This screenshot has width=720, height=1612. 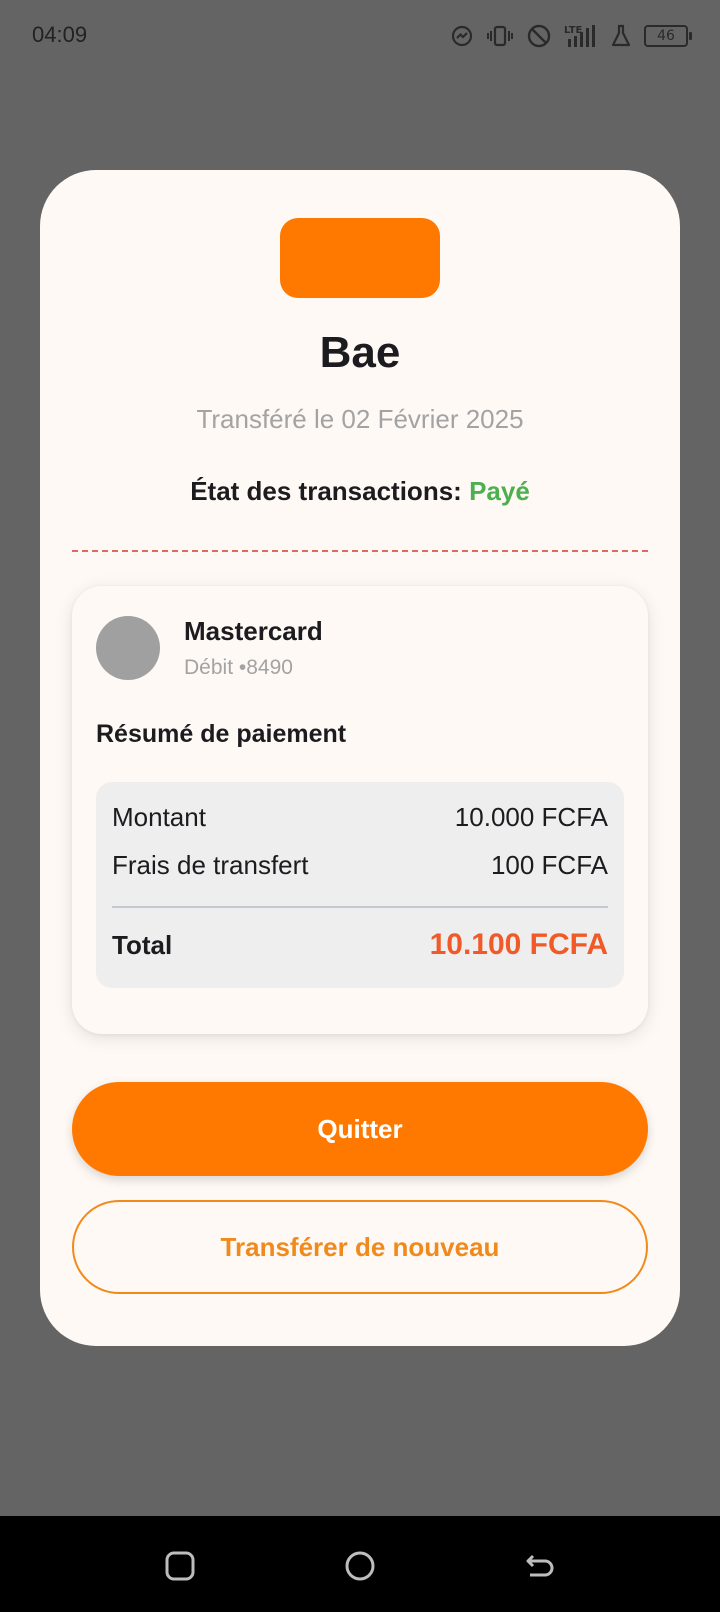 I want to click on status-value: Payé, so click(x=499, y=491).